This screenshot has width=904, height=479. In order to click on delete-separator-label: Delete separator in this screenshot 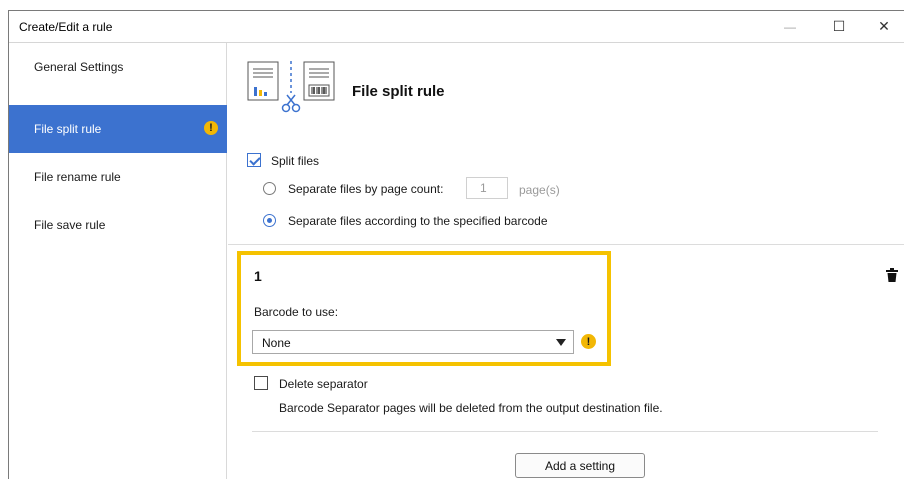, I will do `click(323, 384)`.